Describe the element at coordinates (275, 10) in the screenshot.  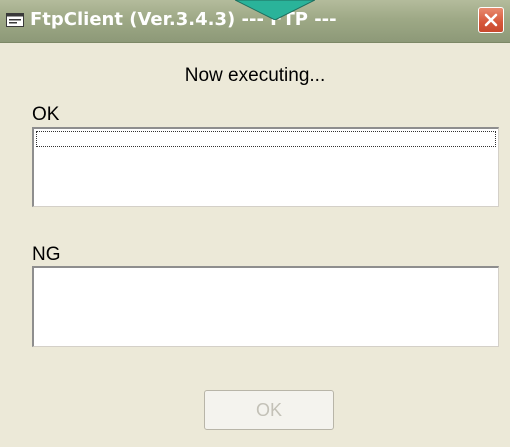
I see `pointer-arrow-icon` at that location.